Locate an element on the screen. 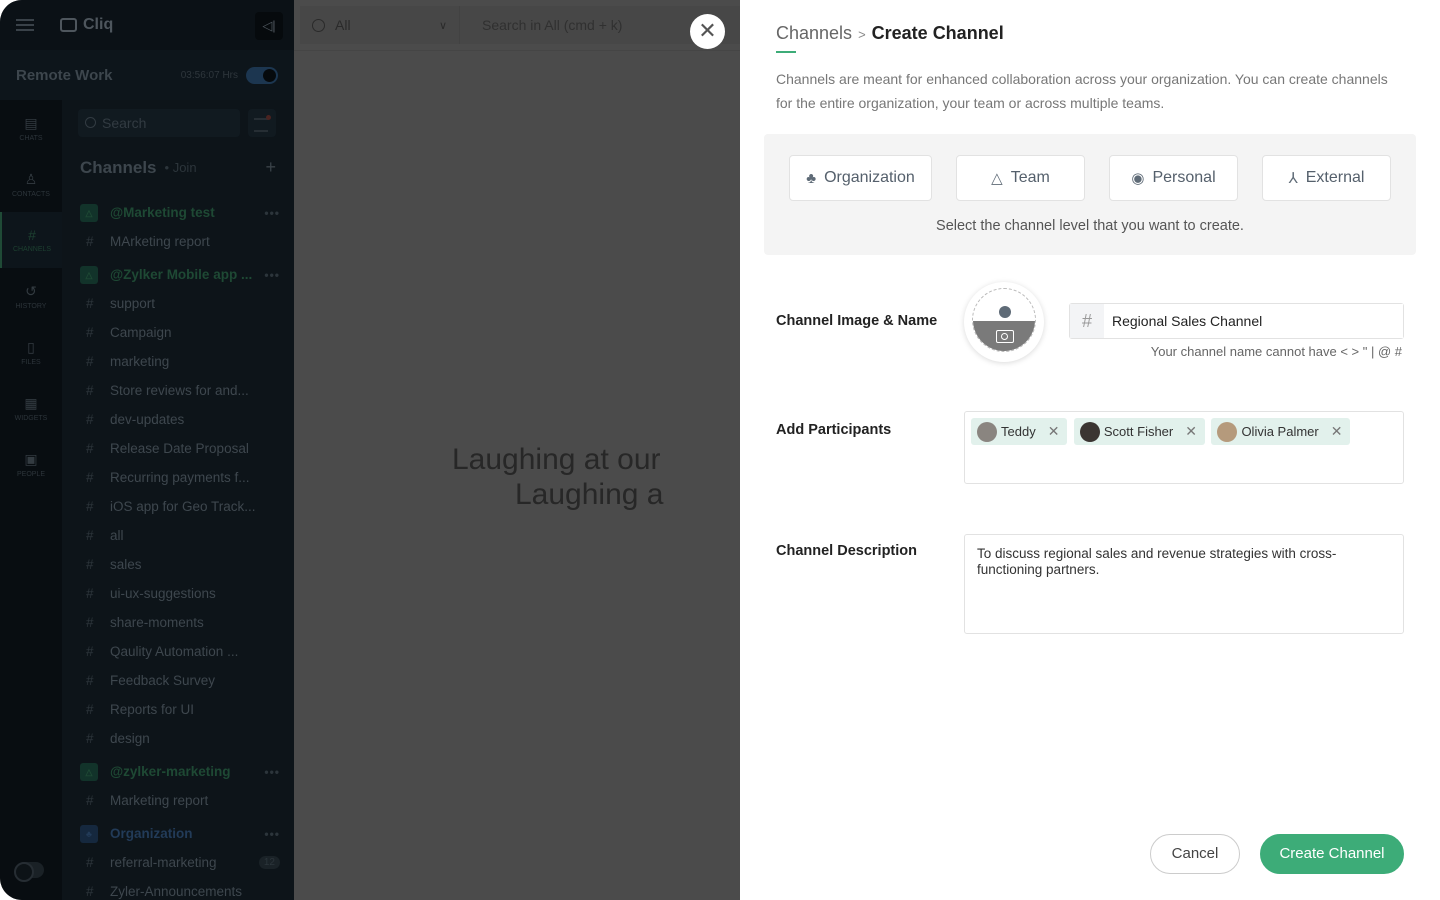  channel-item: # MArketing report is located at coordinates (180, 241).